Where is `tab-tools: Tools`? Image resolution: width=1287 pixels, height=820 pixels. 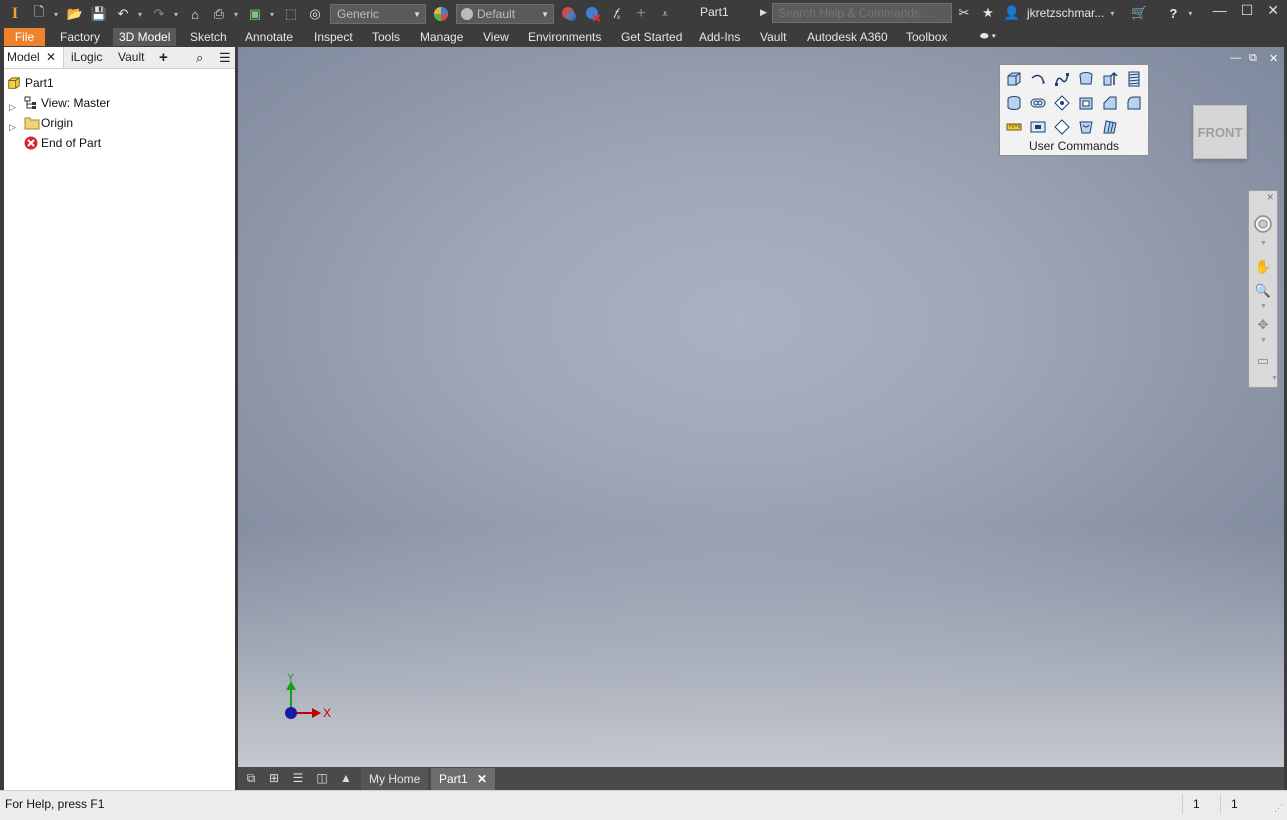
tab-tools: Tools is located at coordinates (386, 37).